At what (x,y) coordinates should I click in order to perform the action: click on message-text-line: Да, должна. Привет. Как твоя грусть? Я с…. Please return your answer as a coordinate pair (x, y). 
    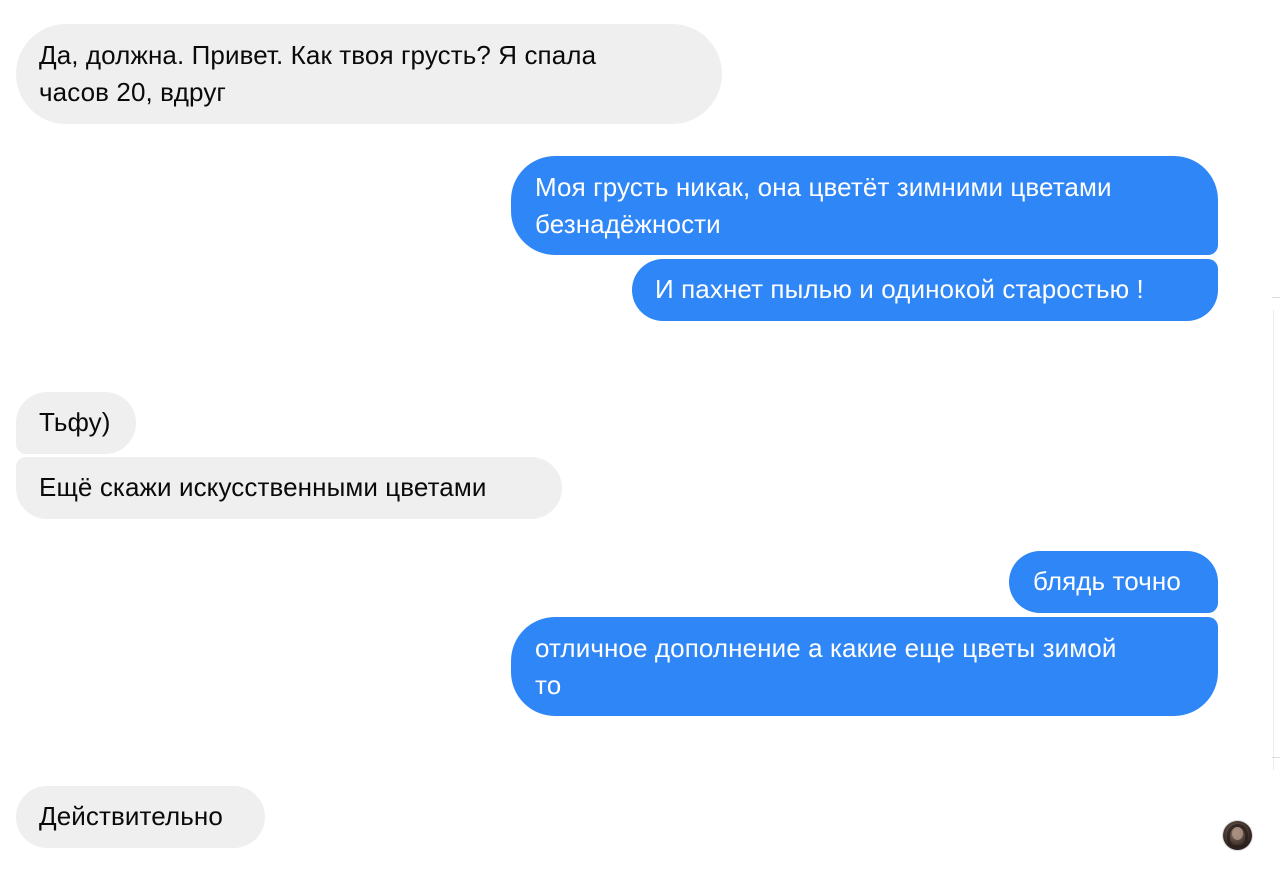
    Looking at the image, I should click on (318, 55).